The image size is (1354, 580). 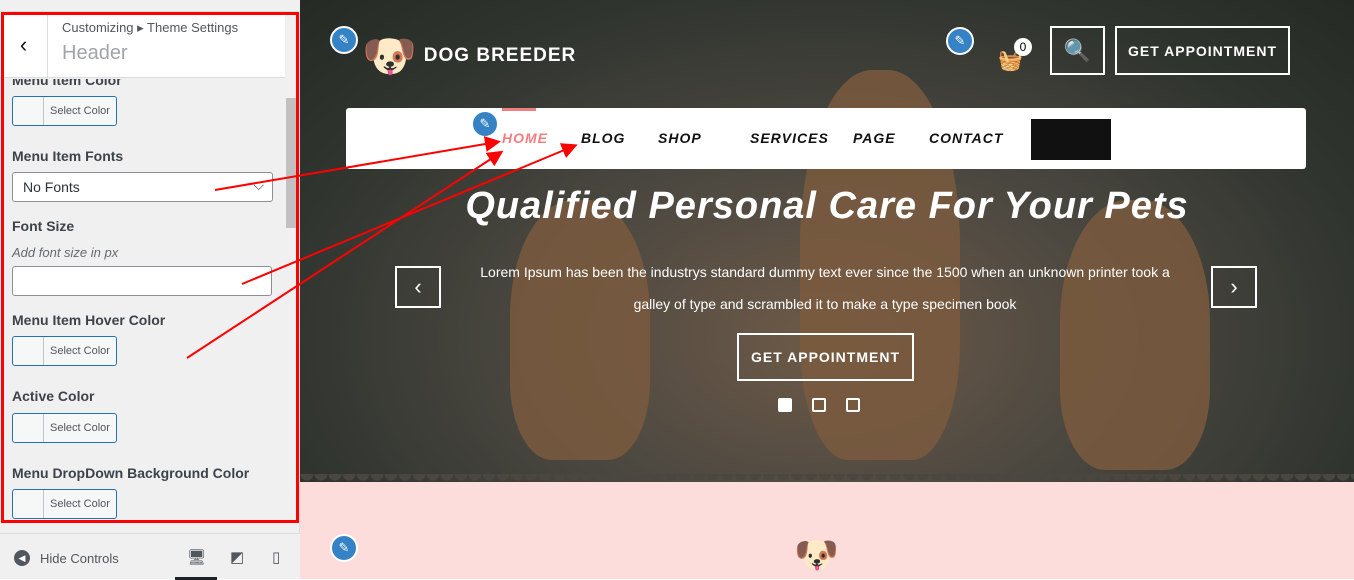 What do you see at coordinates (500, 55) in the screenshot?
I see `logo-text: DOG BREEDER` at bounding box center [500, 55].